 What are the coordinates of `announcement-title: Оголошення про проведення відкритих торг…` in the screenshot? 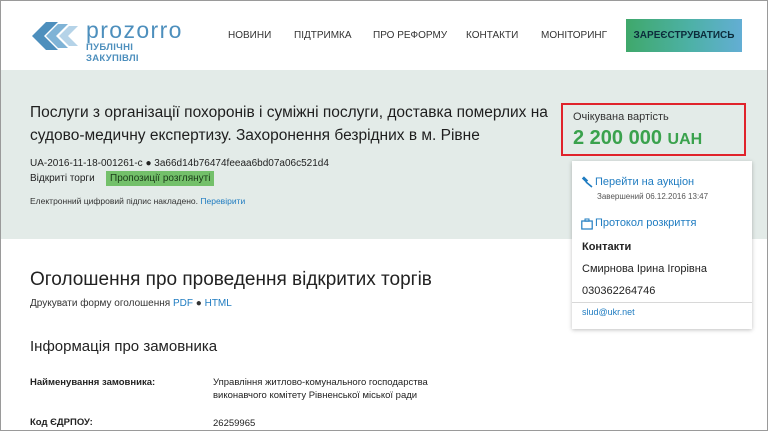 It's located at (231, 279).